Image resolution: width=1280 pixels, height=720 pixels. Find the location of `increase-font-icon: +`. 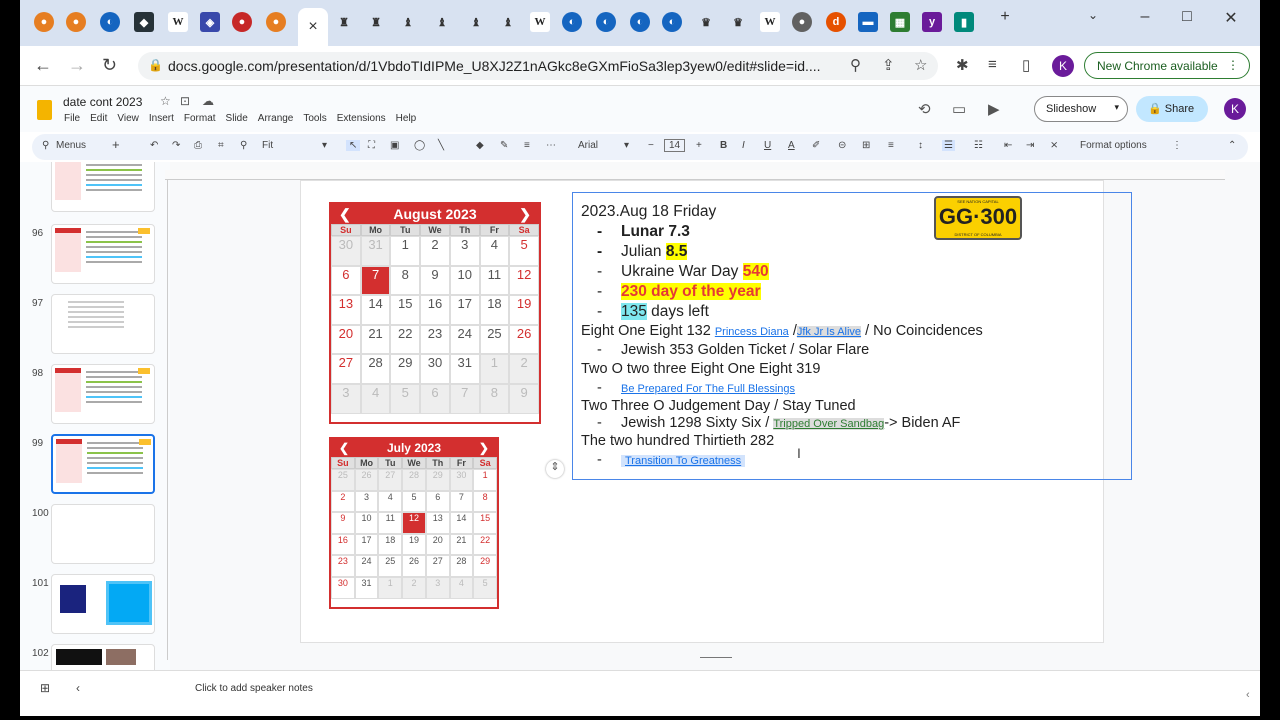

increase-font-icon: + is located at coordinates (699, 145).